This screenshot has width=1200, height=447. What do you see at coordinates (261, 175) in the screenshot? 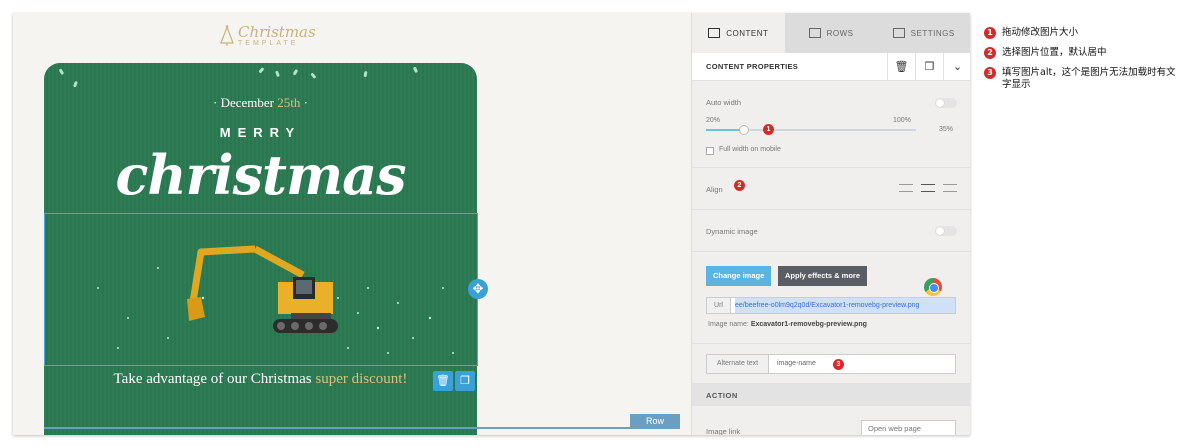
I see `christmas-heading: christmas` at bounding box center [261, 175].